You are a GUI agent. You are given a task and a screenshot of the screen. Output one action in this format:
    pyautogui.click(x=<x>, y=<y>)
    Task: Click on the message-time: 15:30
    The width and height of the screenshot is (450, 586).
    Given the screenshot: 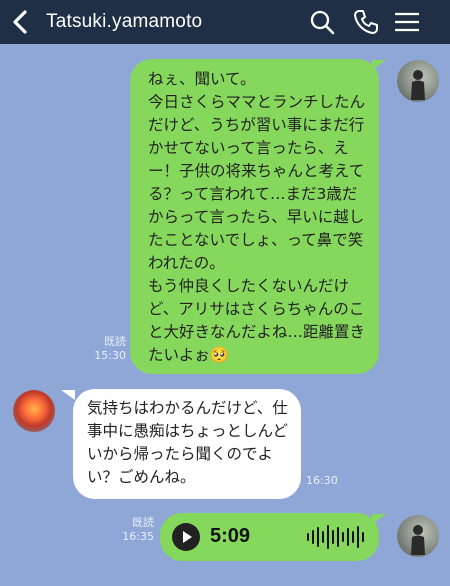 What is the action you would take?
    pyautogui.click(x=110, y=355)
    